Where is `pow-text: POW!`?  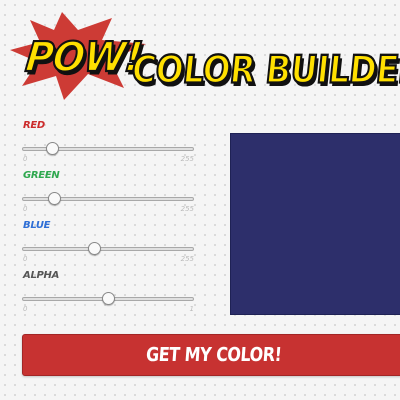
pow-text: POW! is located at coordinates (83, 57).